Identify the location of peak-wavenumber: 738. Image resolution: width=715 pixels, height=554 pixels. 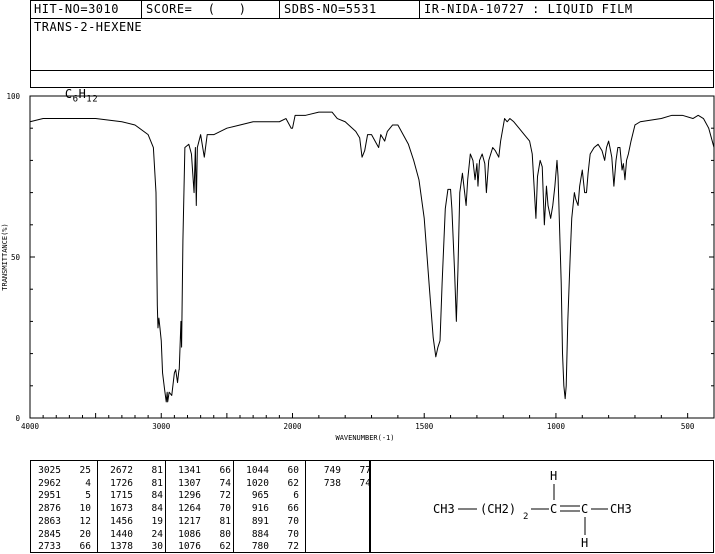
(332, 483).